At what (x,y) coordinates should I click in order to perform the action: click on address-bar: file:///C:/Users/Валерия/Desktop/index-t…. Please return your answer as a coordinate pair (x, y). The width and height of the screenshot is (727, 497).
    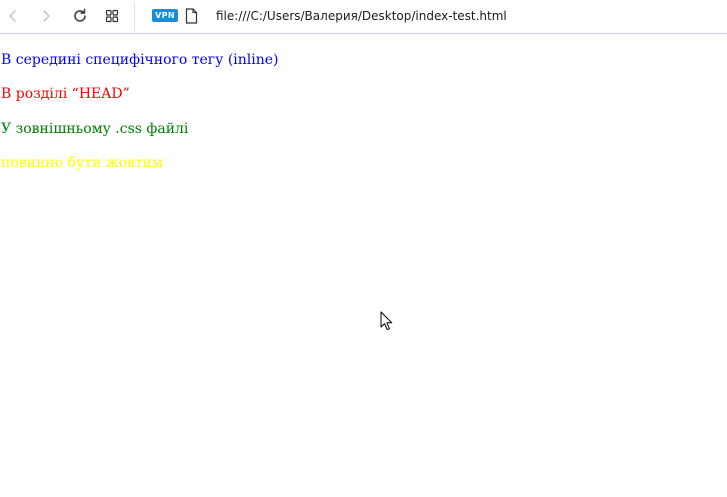
    Looking at the image, I should click on (463, 16).